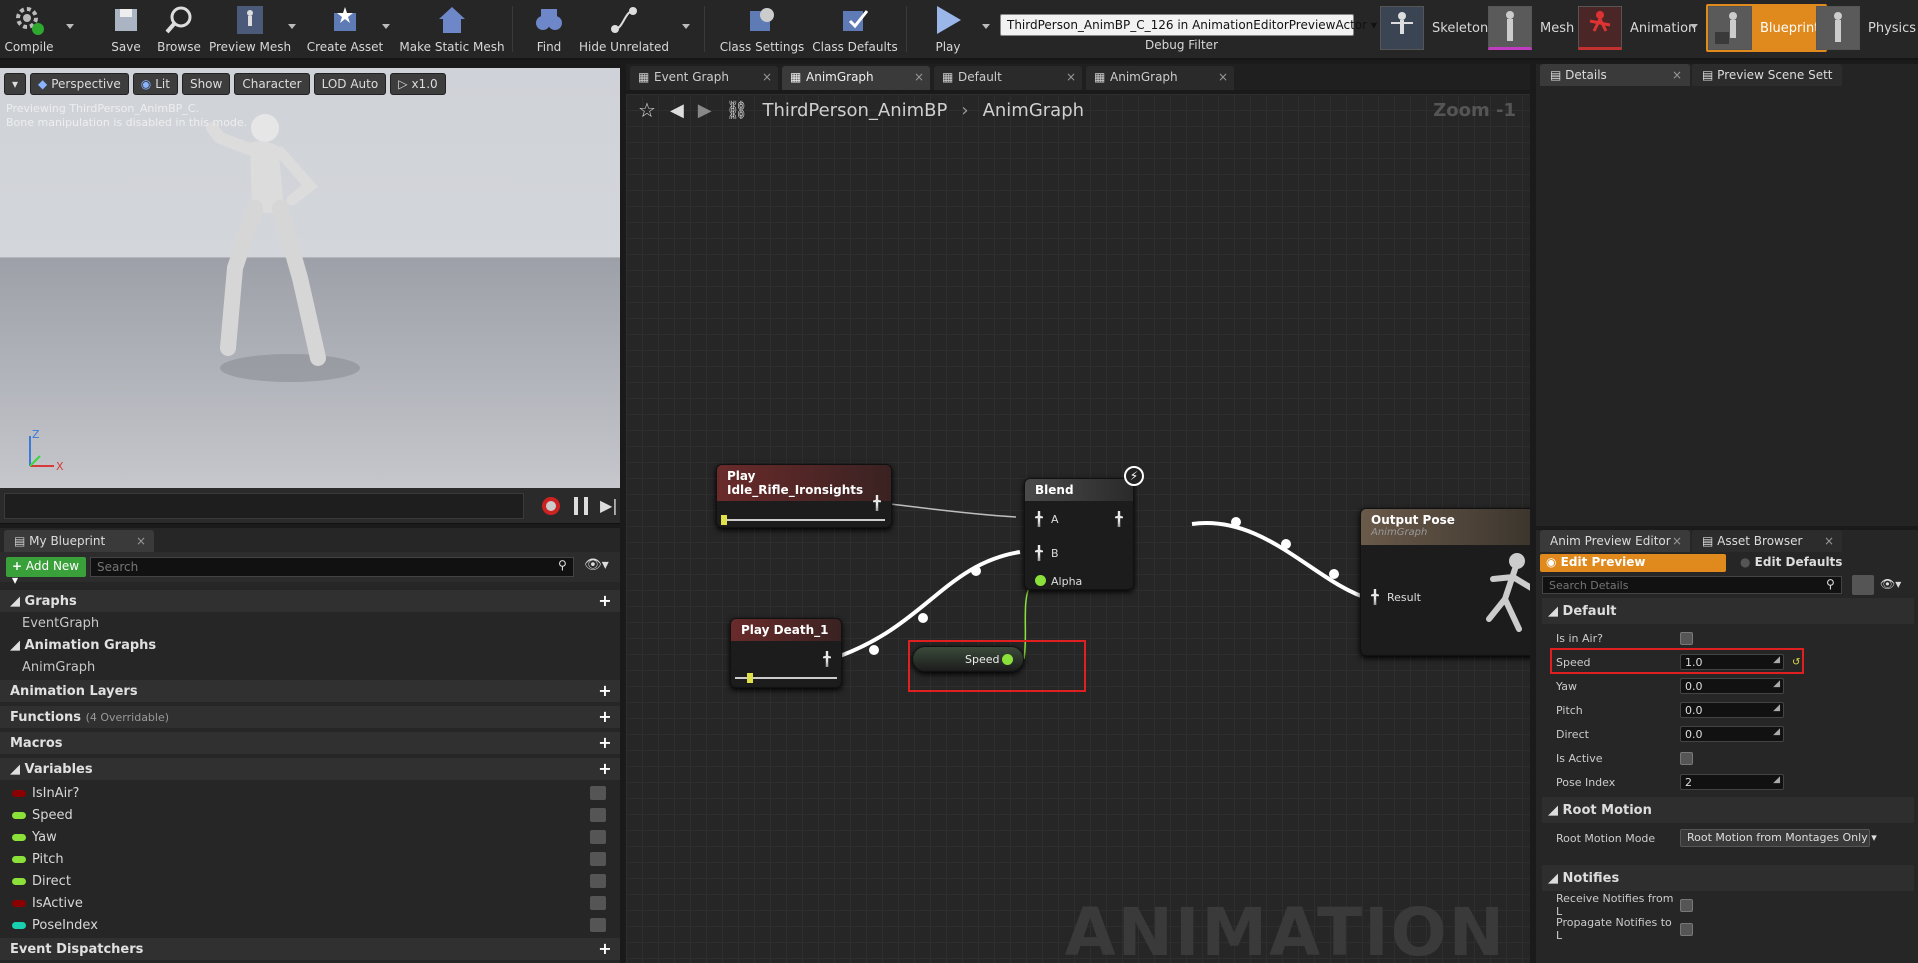 The height and width of the screenshot is (963, 1918). What do you see at coordinates (551, 506) in the screenshot?
I see `record-icon` at bounding box center [551, 506].